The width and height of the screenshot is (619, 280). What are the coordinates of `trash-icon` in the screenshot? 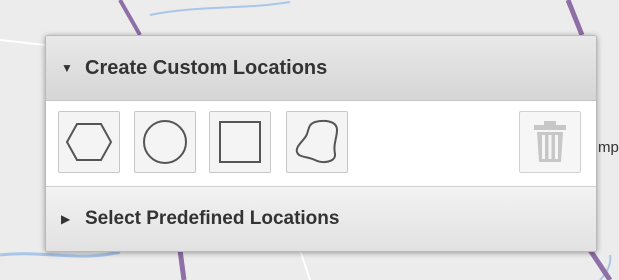 It's located at (550, 141).